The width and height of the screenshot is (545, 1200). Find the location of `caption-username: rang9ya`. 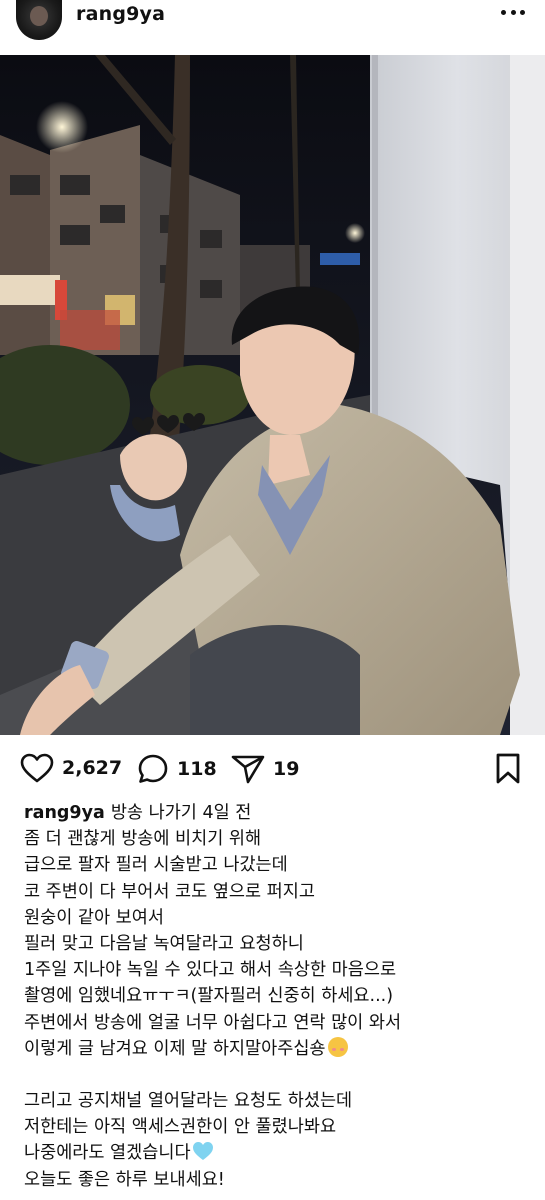

caption-username: rang9ya is located at coordinates (64, 813).